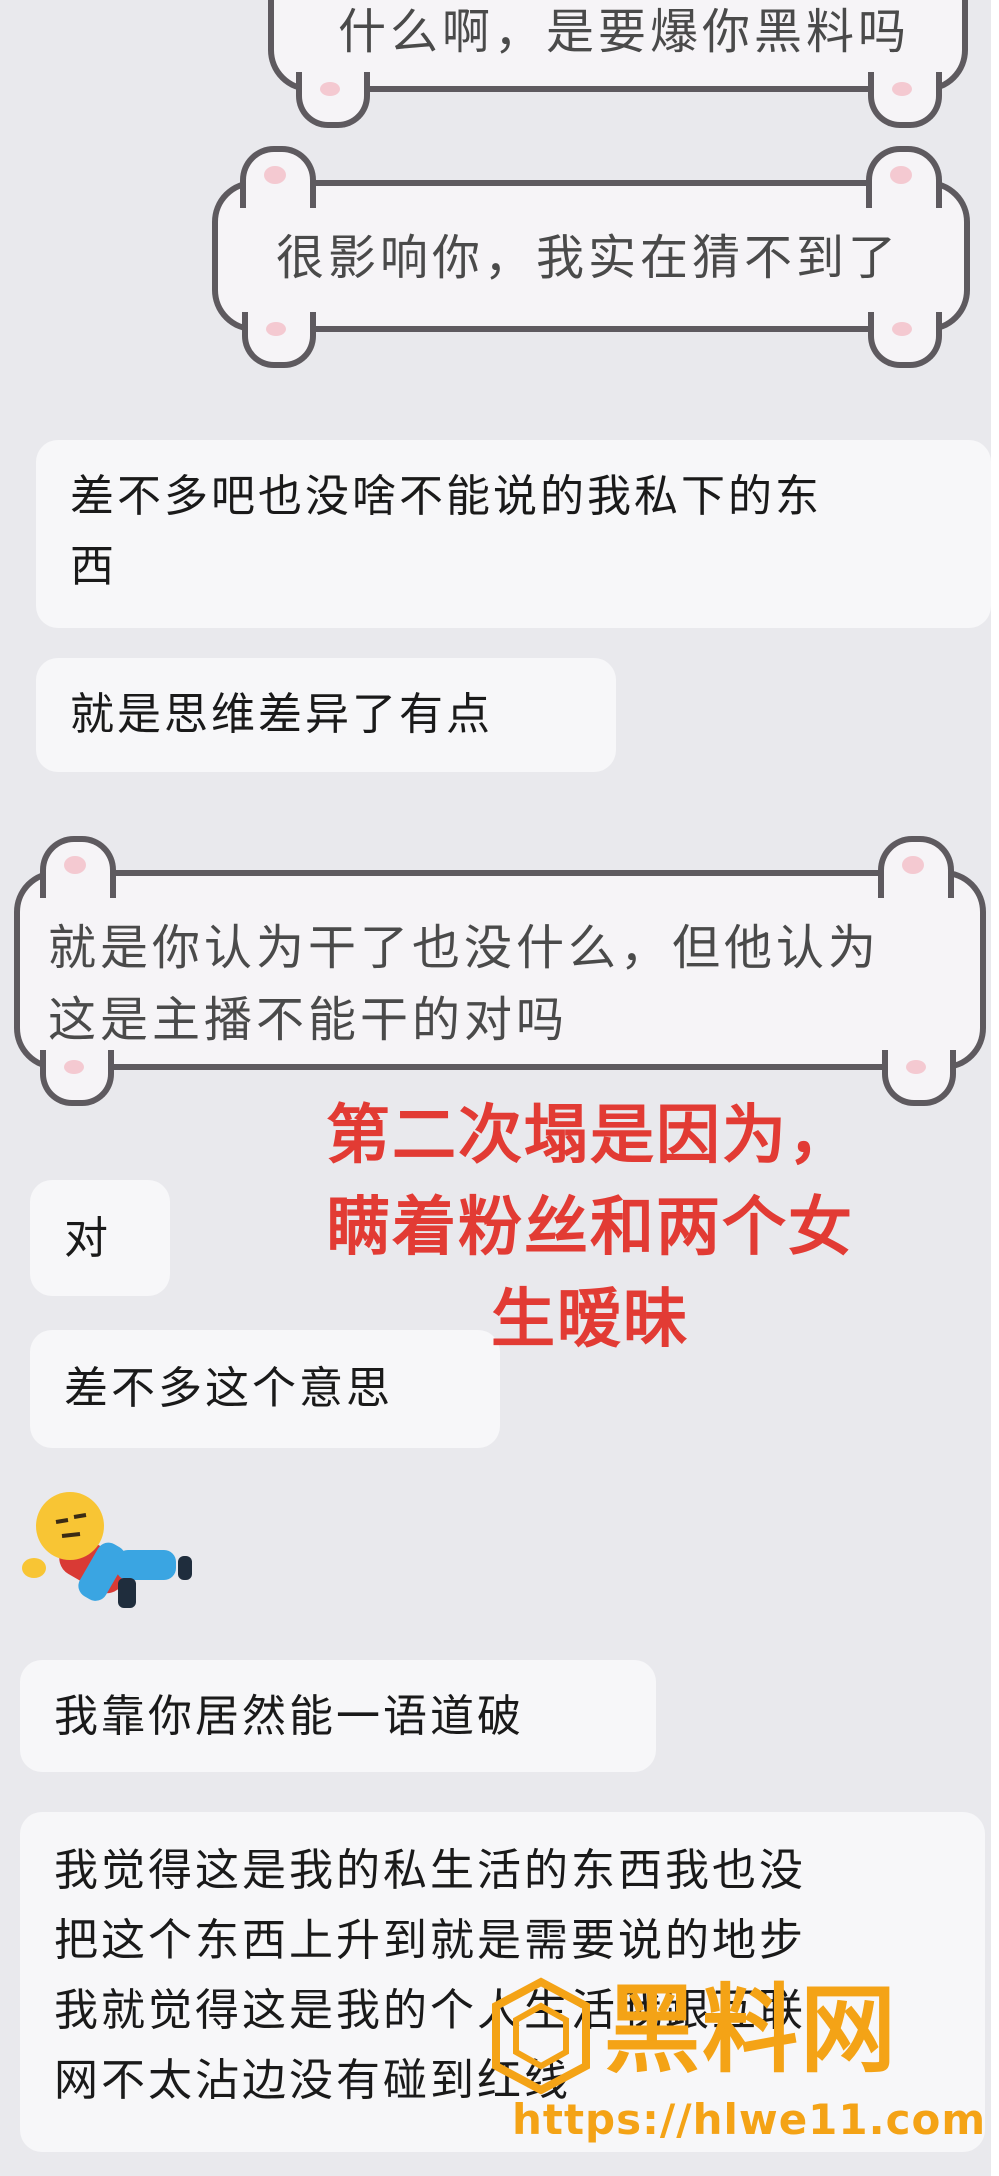 This screenshot has height=2176, width=999. I want to click on cat-message-bubble: 什么啊，是要爆你黑料吗, so click(618, 64).